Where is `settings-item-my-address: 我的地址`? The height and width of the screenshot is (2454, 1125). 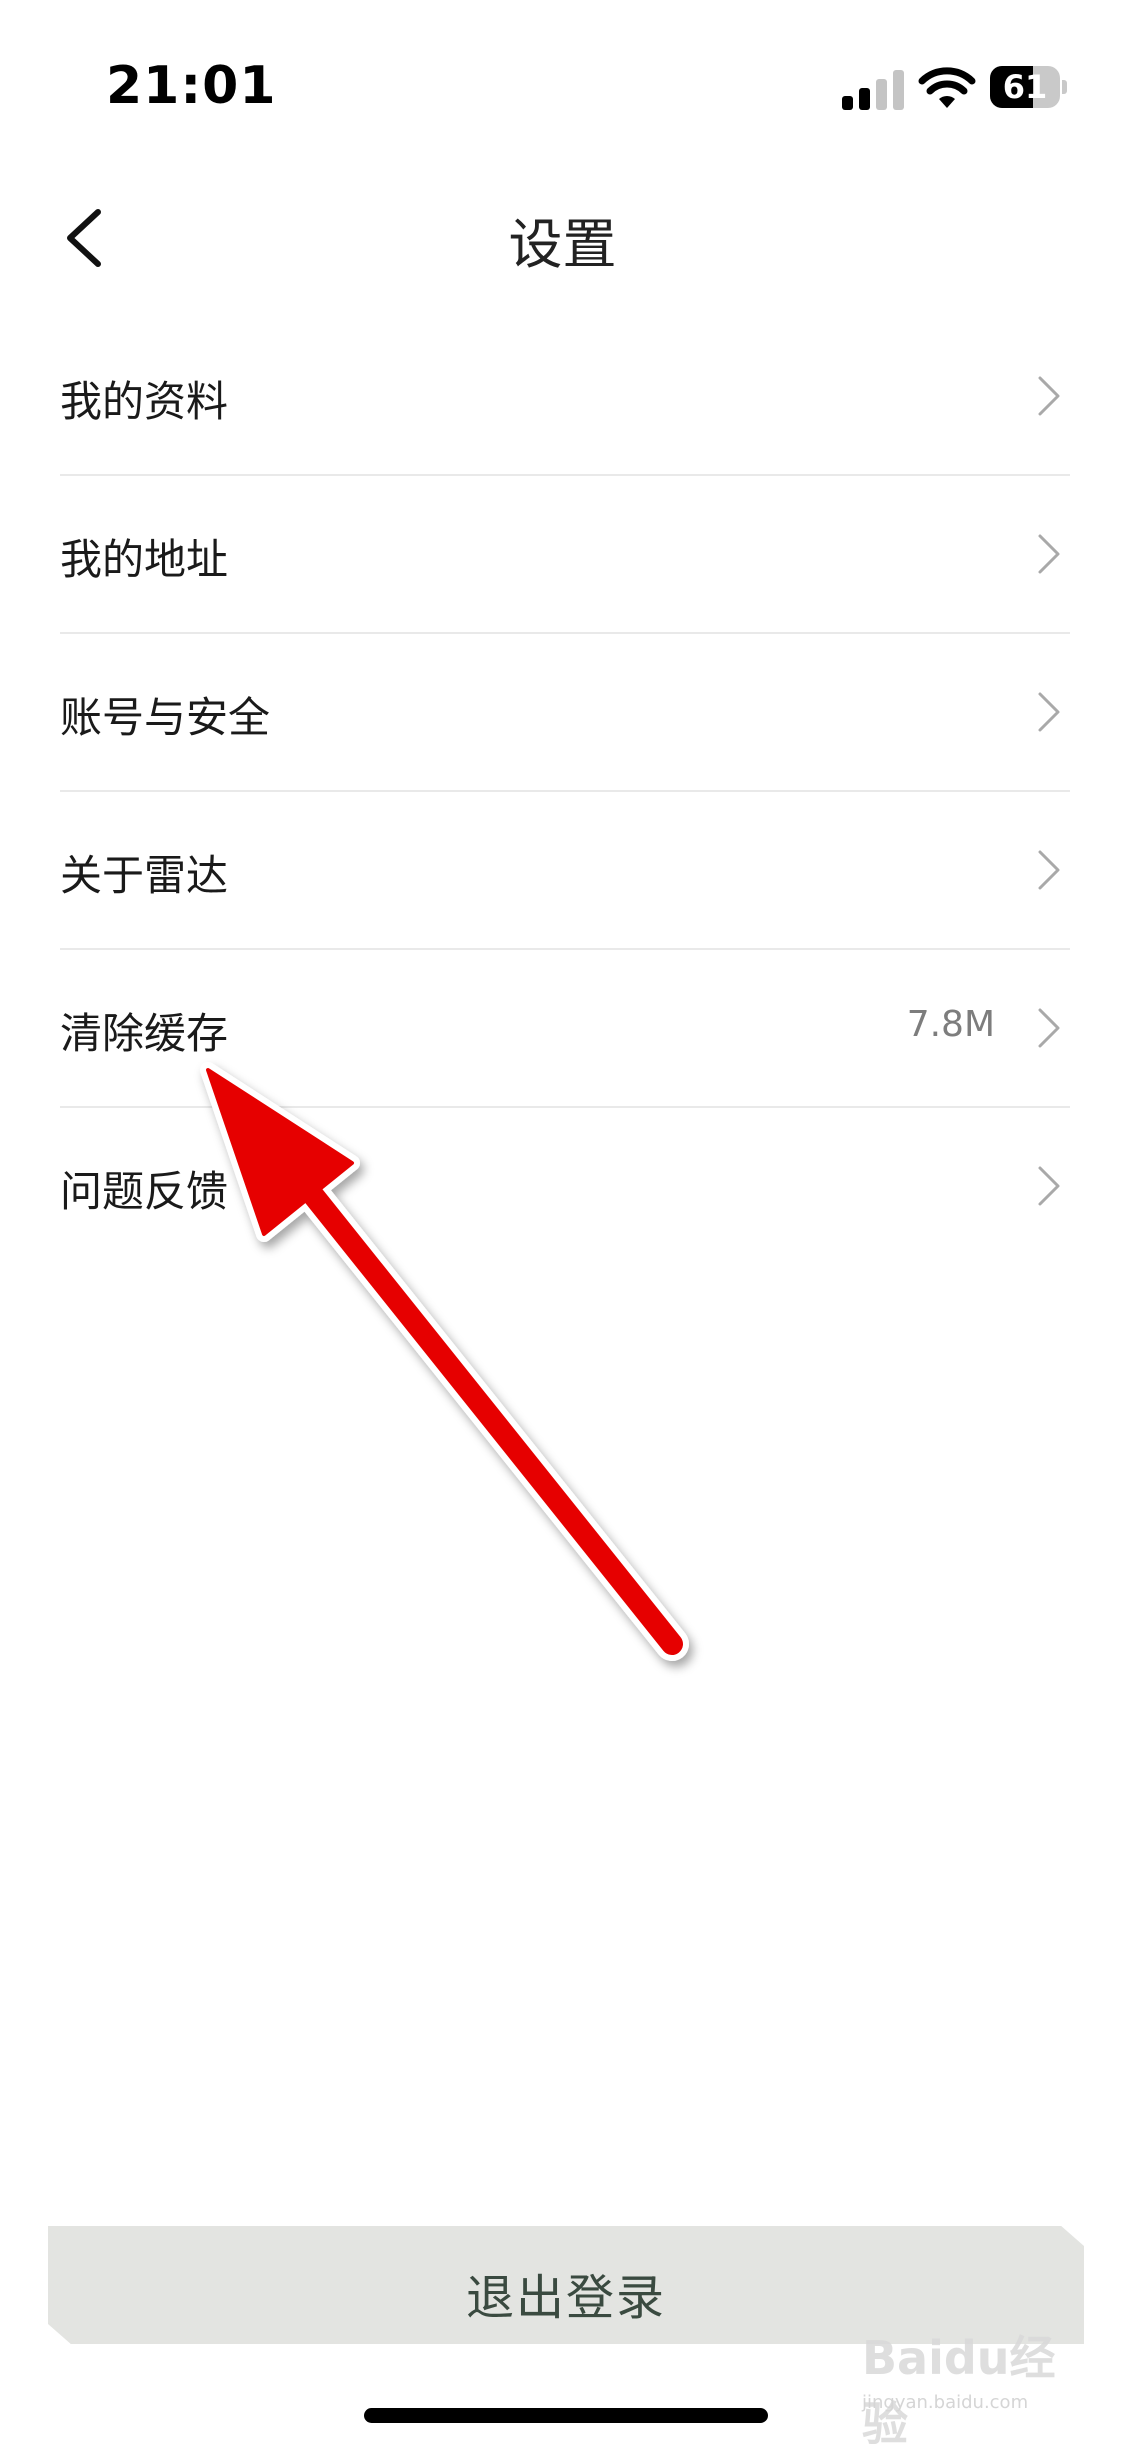 settings-item-my-address: 我的地址 is located at coordinates (565, 555).